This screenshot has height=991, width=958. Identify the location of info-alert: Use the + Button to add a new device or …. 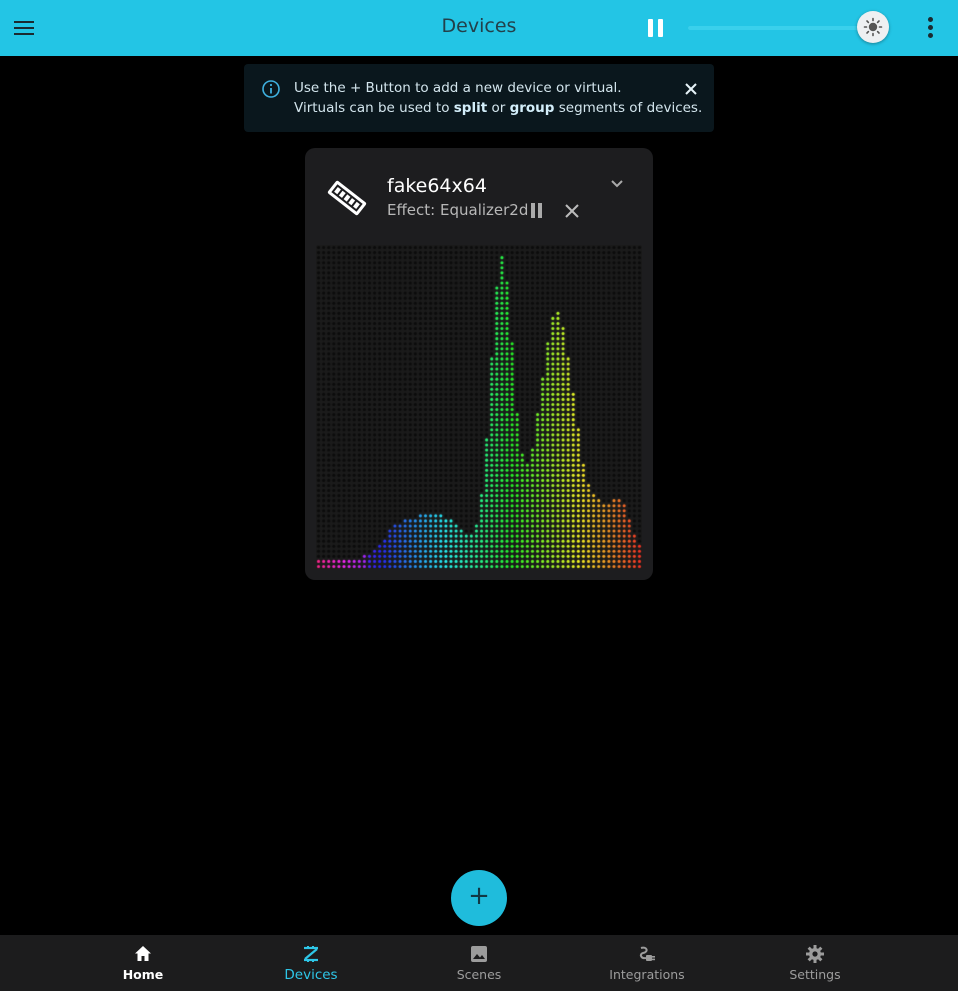
(479, 98).